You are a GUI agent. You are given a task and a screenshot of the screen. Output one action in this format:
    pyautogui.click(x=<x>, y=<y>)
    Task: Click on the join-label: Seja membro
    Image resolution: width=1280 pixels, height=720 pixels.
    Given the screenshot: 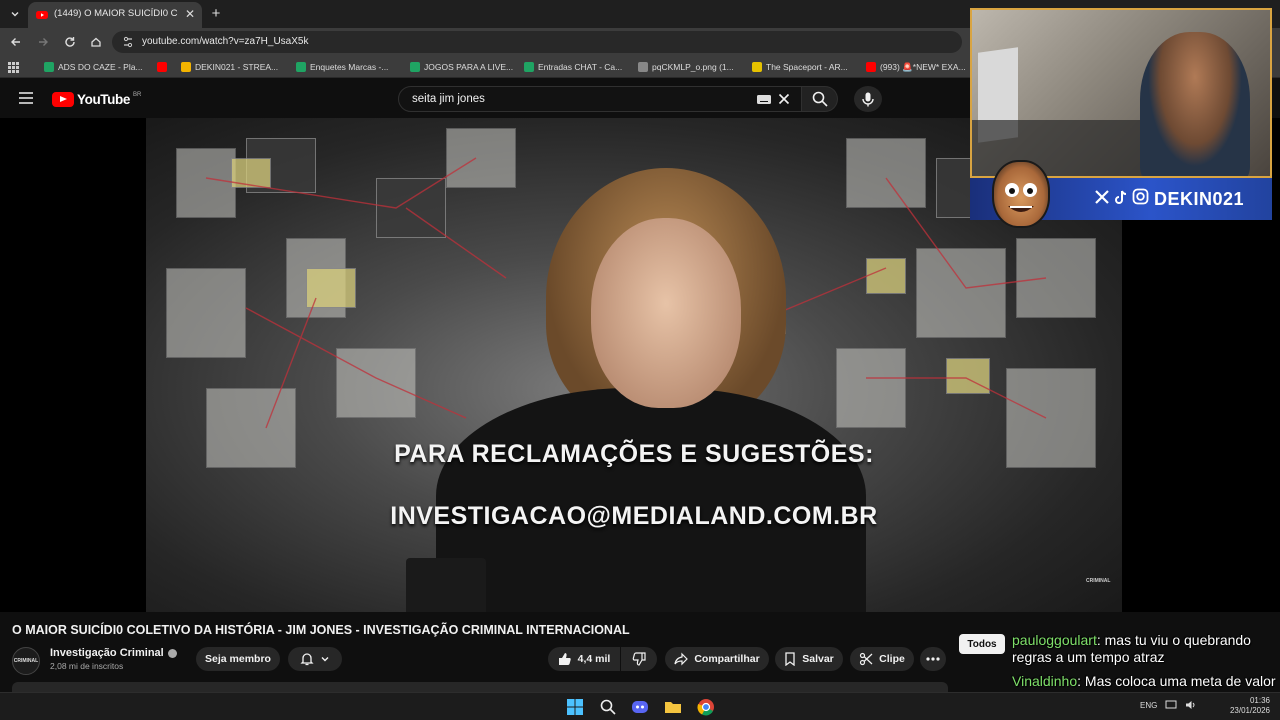 What is the action you would take?
    pyautogui.click(x=238, y=659)
    